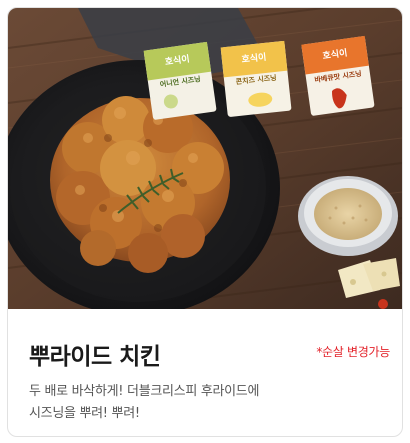  Describe the element at coordinates (84, 413) in the screenshot. I see `description-line: 시즈닝을 뿌려! 뿌려!` at that location.